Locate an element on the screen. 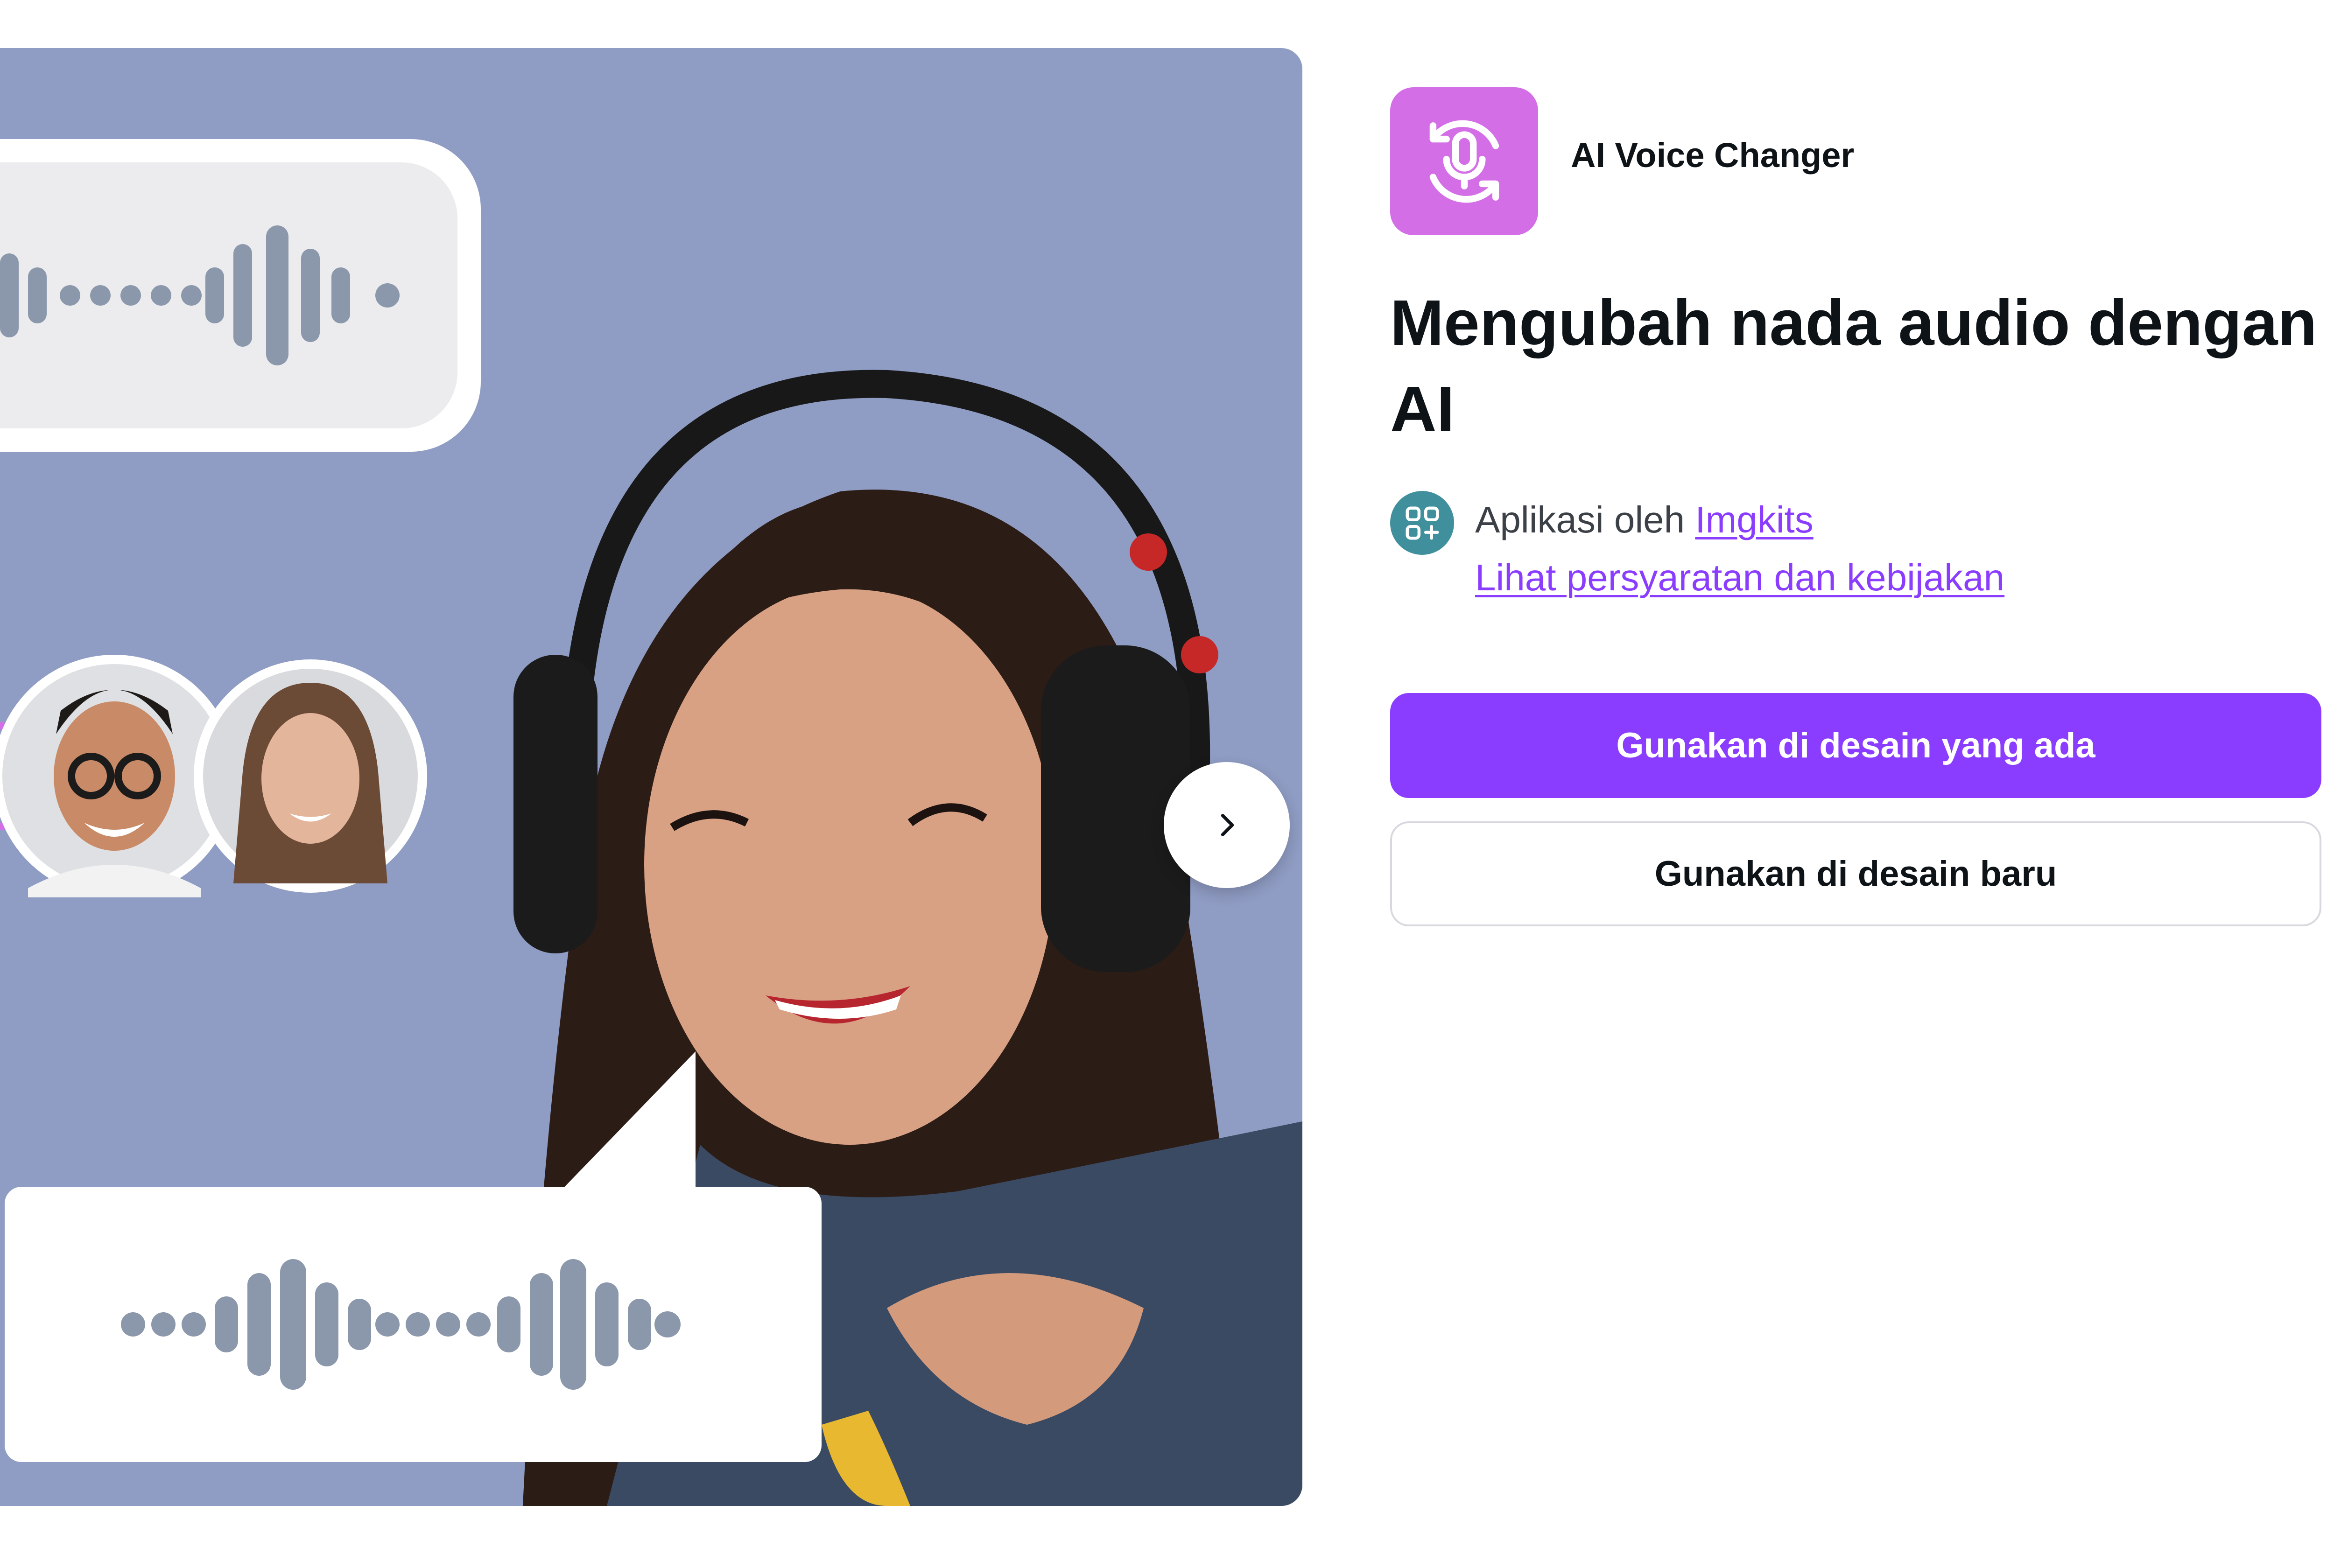 Image resolution: width=2334 pixels, height=1568 pixels. page-title: Mengubah nada audio dengan AI is located at coordinates (1853, 366).